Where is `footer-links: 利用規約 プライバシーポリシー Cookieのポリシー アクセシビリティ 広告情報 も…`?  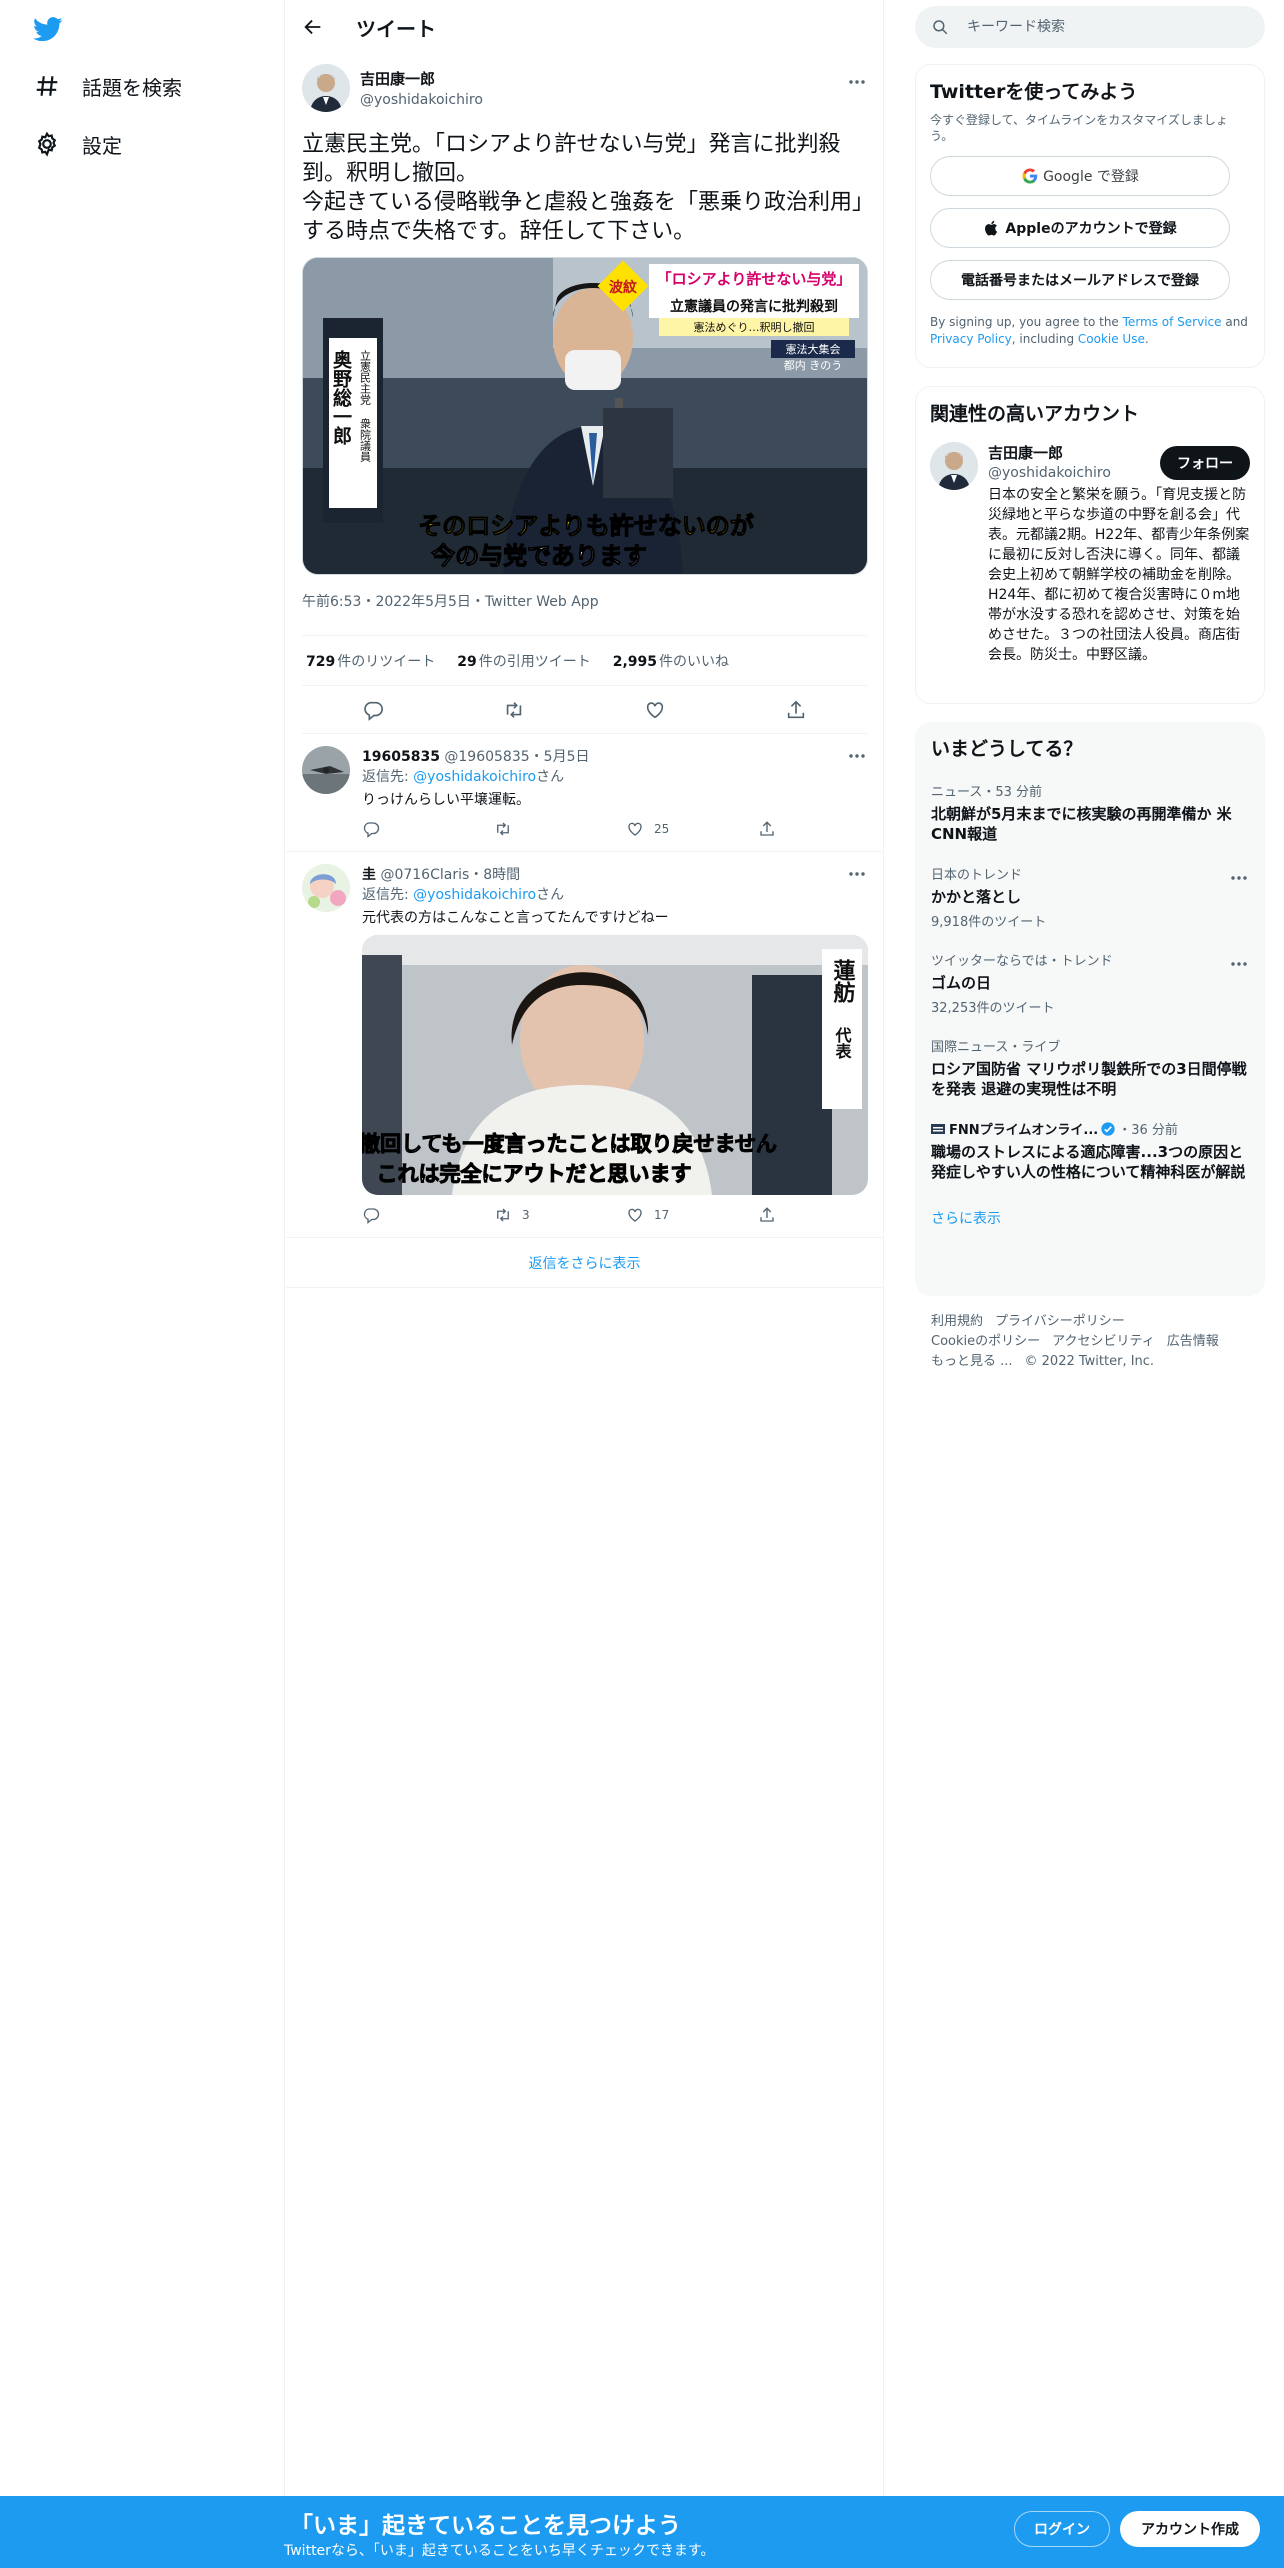 footer-links: 利用規約 プライバシーポリシー Cookieのポリシー アクセシビリティ 広告情報 も… is located at coordinates (1091, 1342).